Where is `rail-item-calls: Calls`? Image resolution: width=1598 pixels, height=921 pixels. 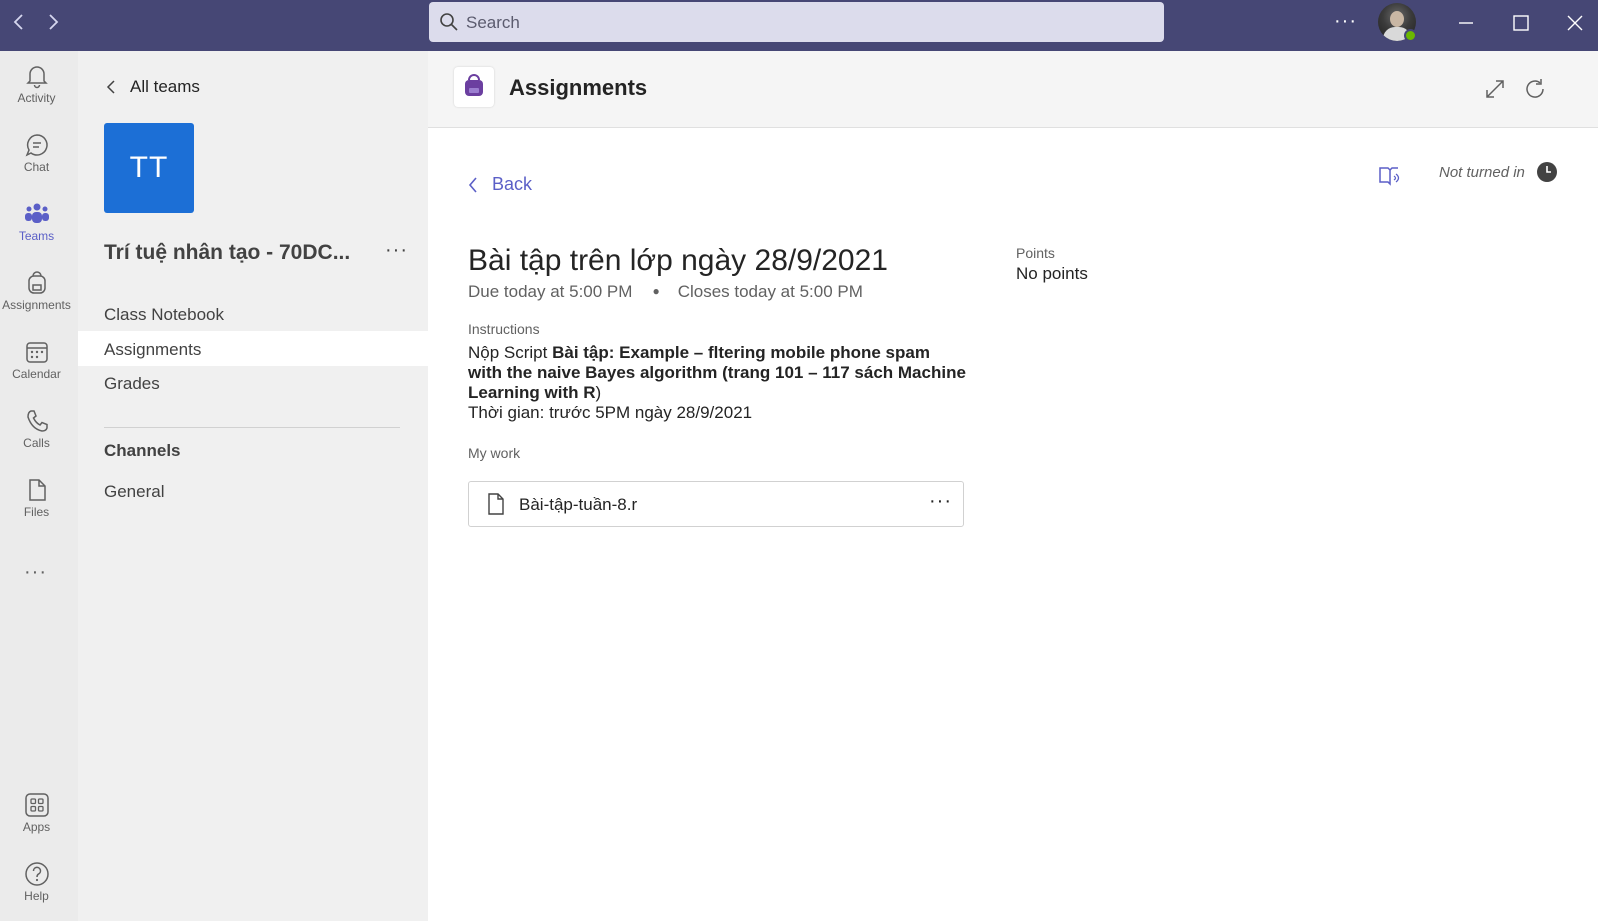
rail-item-calls: Calls is located at coordinates (36, 431).